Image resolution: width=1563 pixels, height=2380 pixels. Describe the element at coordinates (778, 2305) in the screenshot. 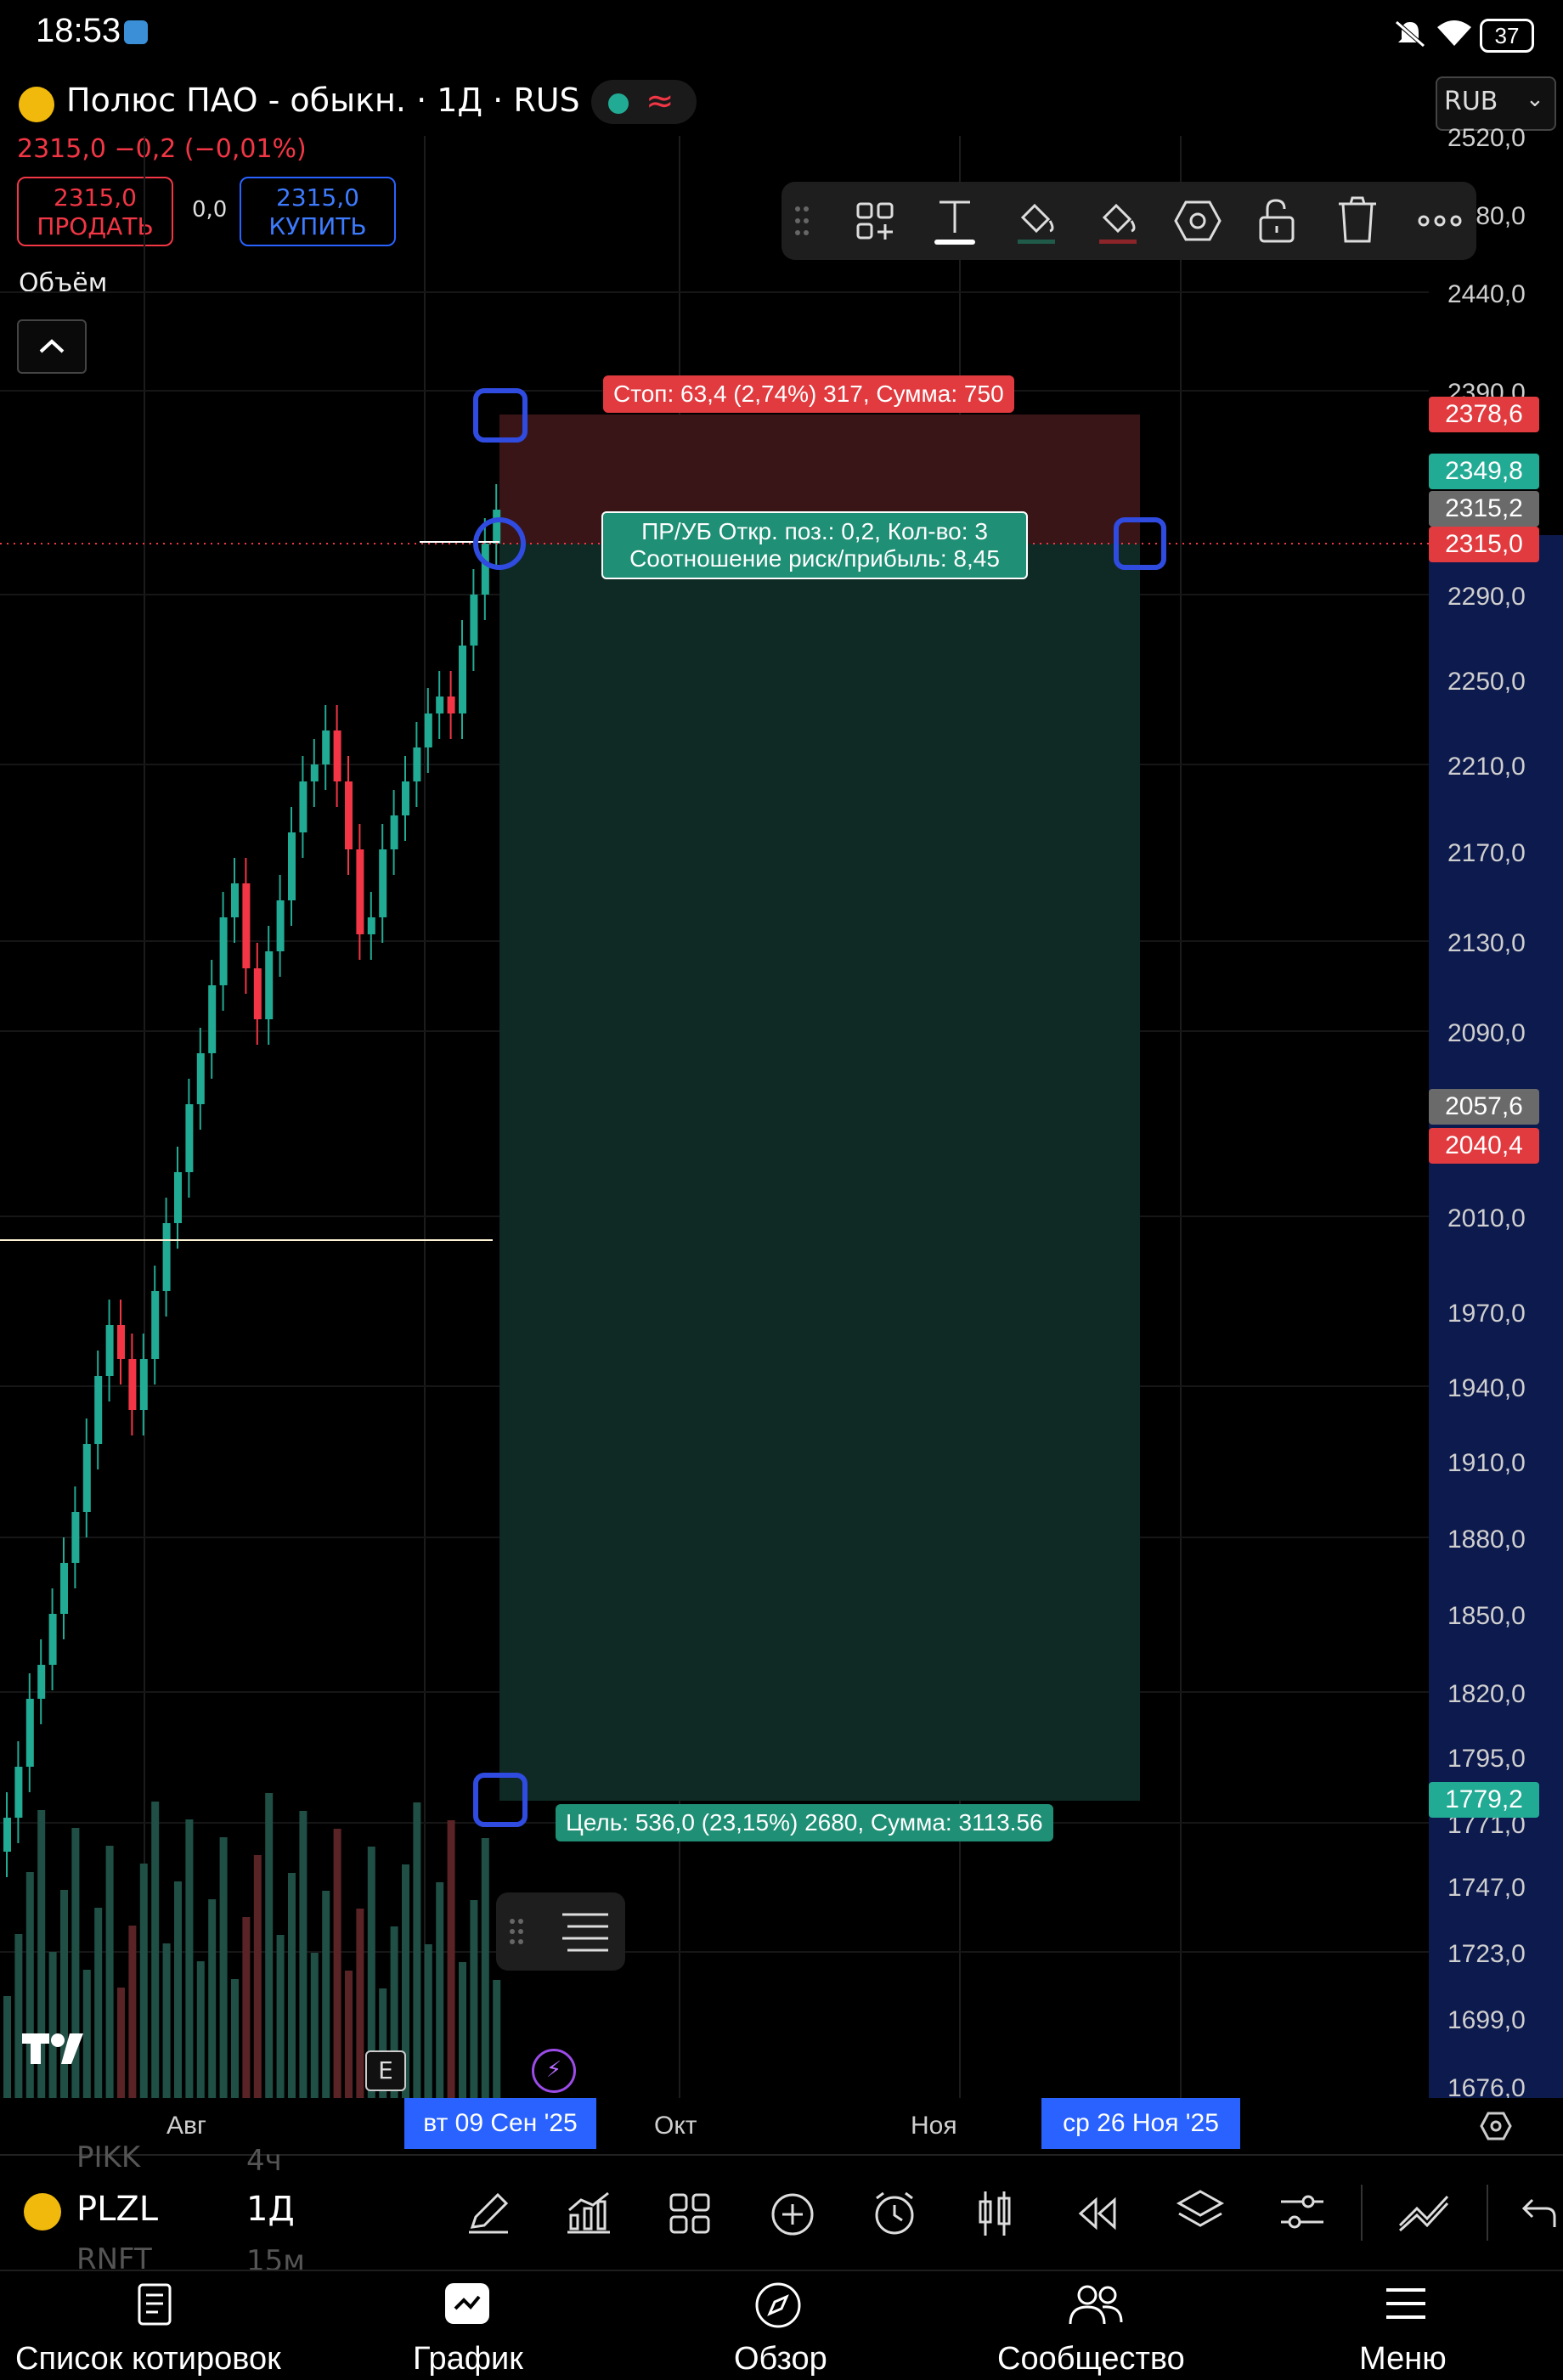

I see `compass-icon` at that location.